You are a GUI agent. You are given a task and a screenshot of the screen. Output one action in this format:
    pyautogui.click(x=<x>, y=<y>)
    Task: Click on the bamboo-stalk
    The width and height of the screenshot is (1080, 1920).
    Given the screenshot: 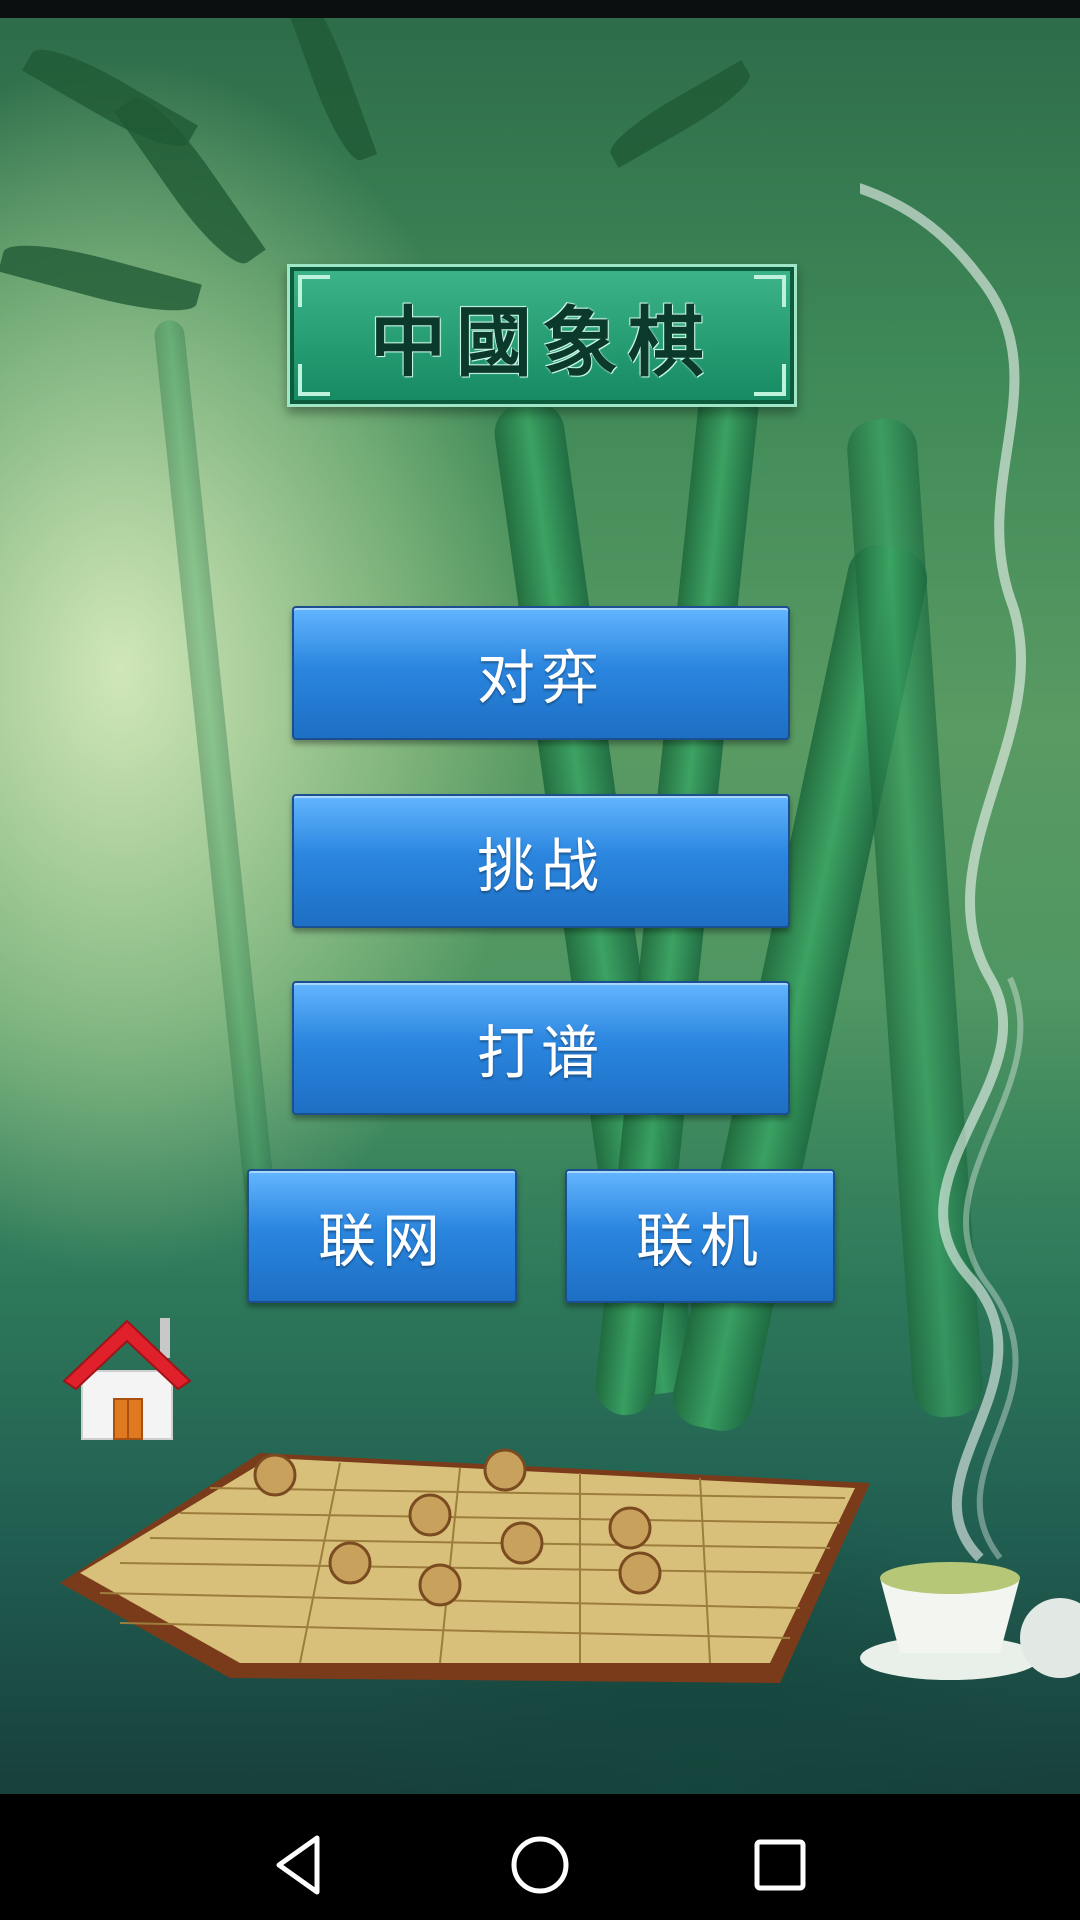 What is the action you would take?
    pyautogui.click(x=215, y=768)
    